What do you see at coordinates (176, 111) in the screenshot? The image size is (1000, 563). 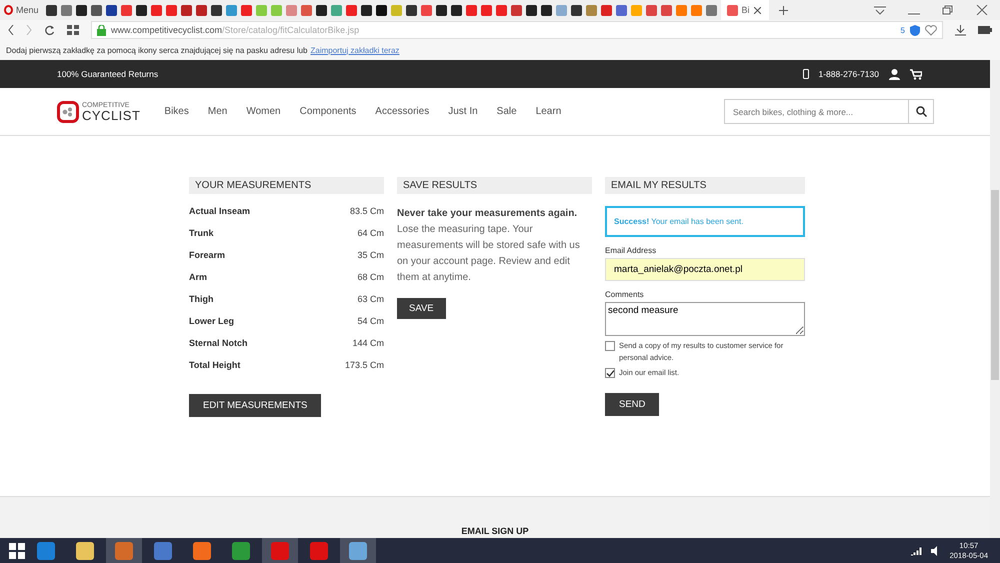 I see `nav-link: Bikes` at bounding box center [176, 111].